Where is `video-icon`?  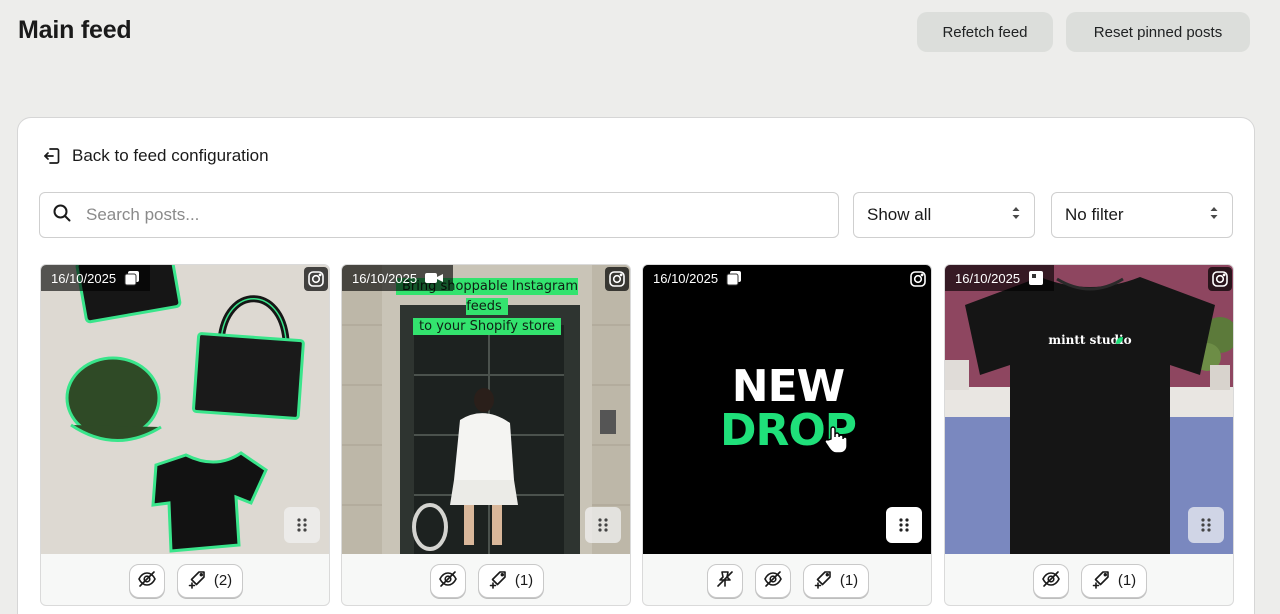 video-icon is located at coordinates (434, 278).